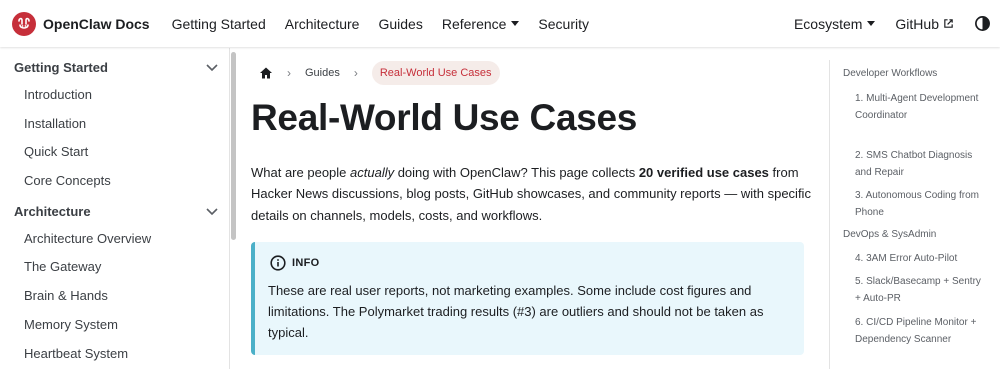  I want to click on nav-security: Security, so click(563, 24).